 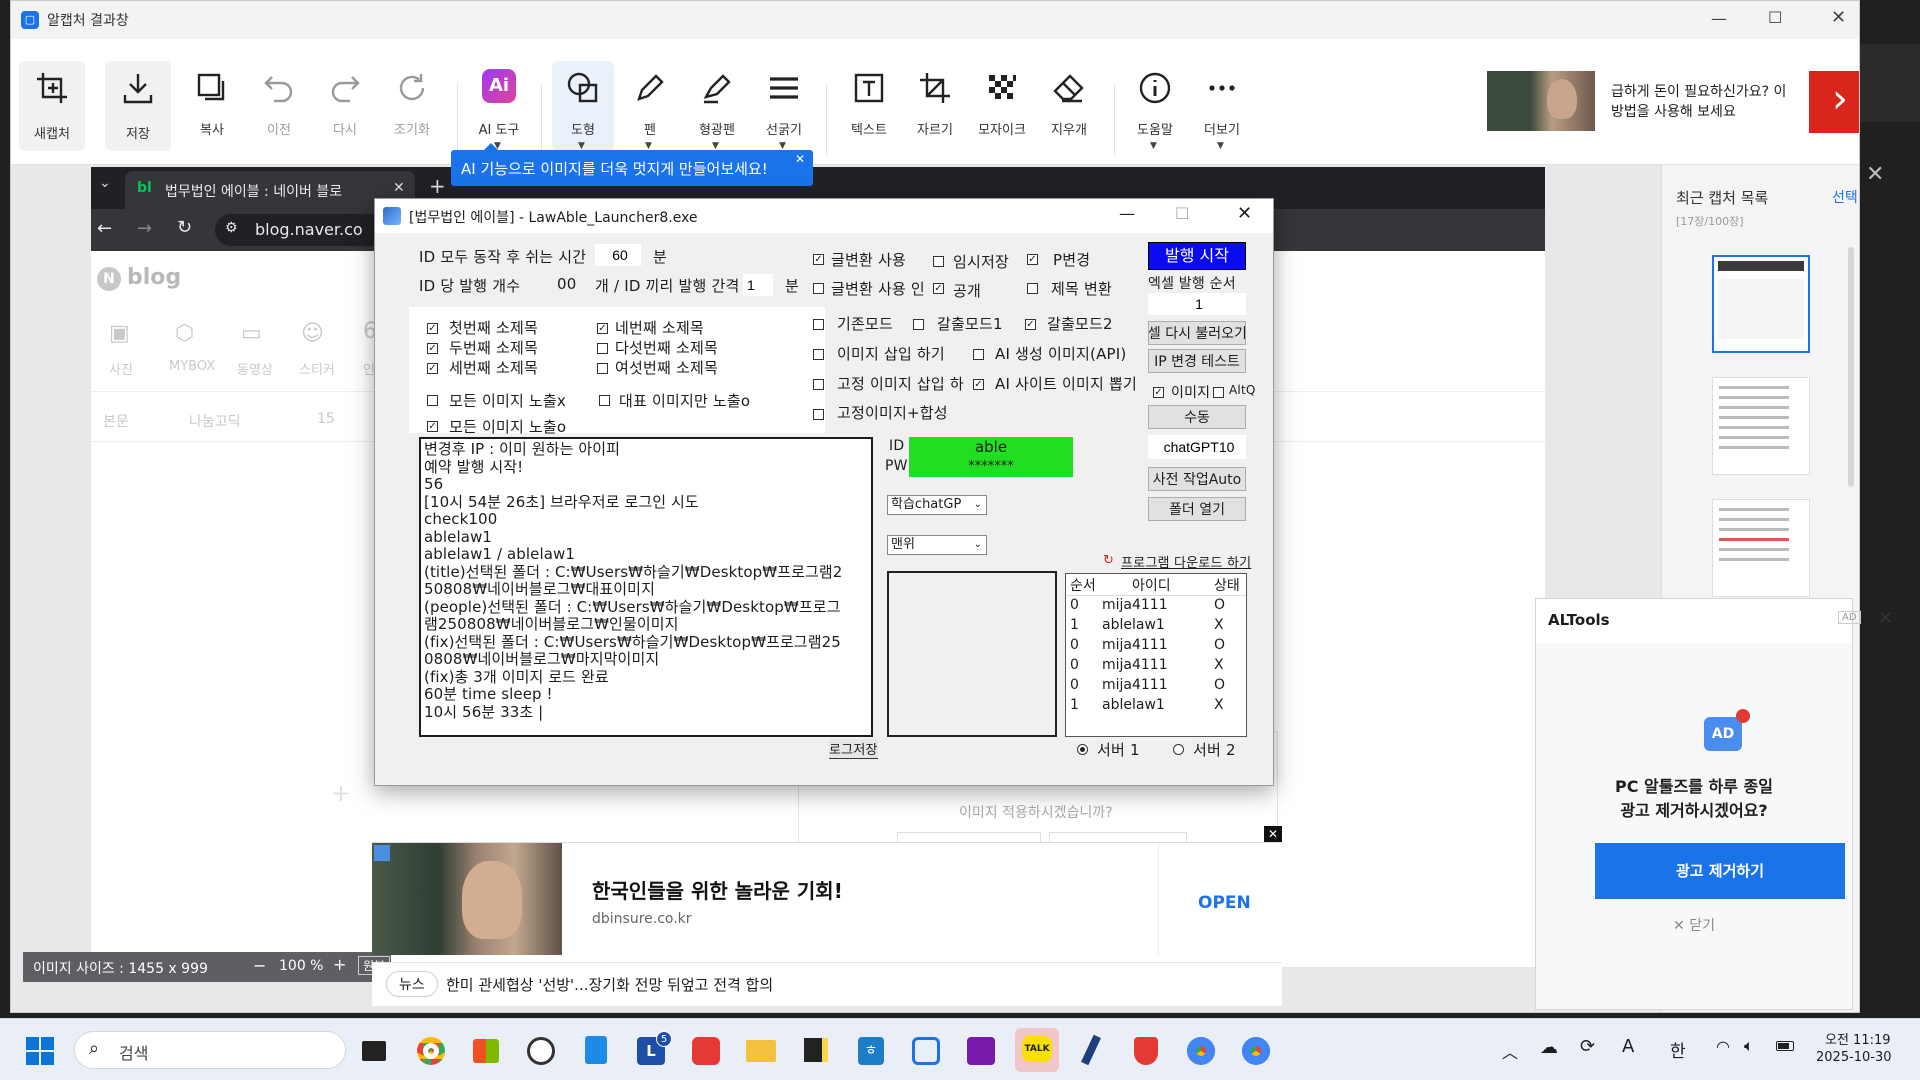 I want to click on pen-button: 펜 ▼, so click(x=650, y=106).